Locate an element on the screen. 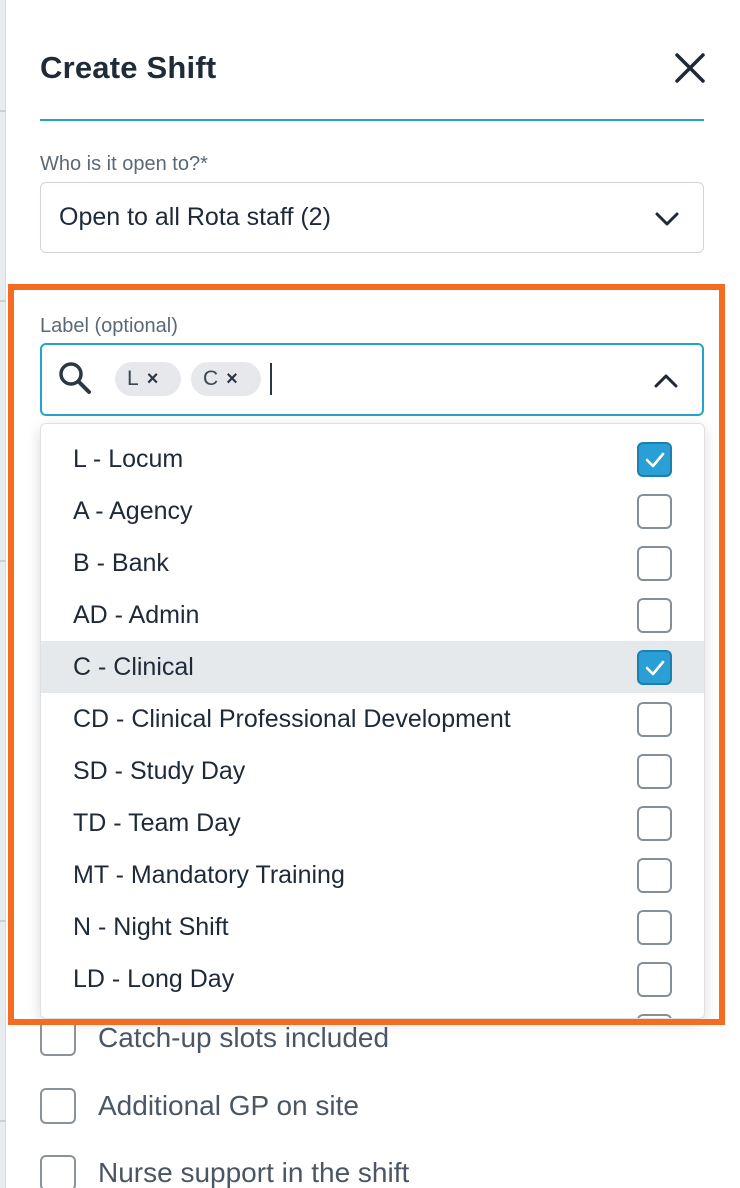  close-button is located at coordinates (690, 68).